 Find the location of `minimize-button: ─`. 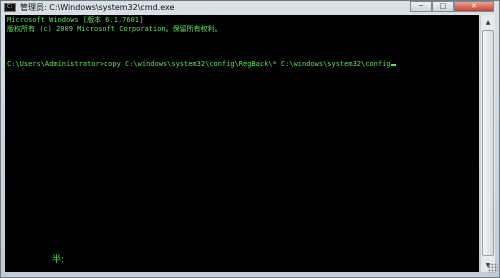

minimize-button: ─ is located at coordinates (421, 6).